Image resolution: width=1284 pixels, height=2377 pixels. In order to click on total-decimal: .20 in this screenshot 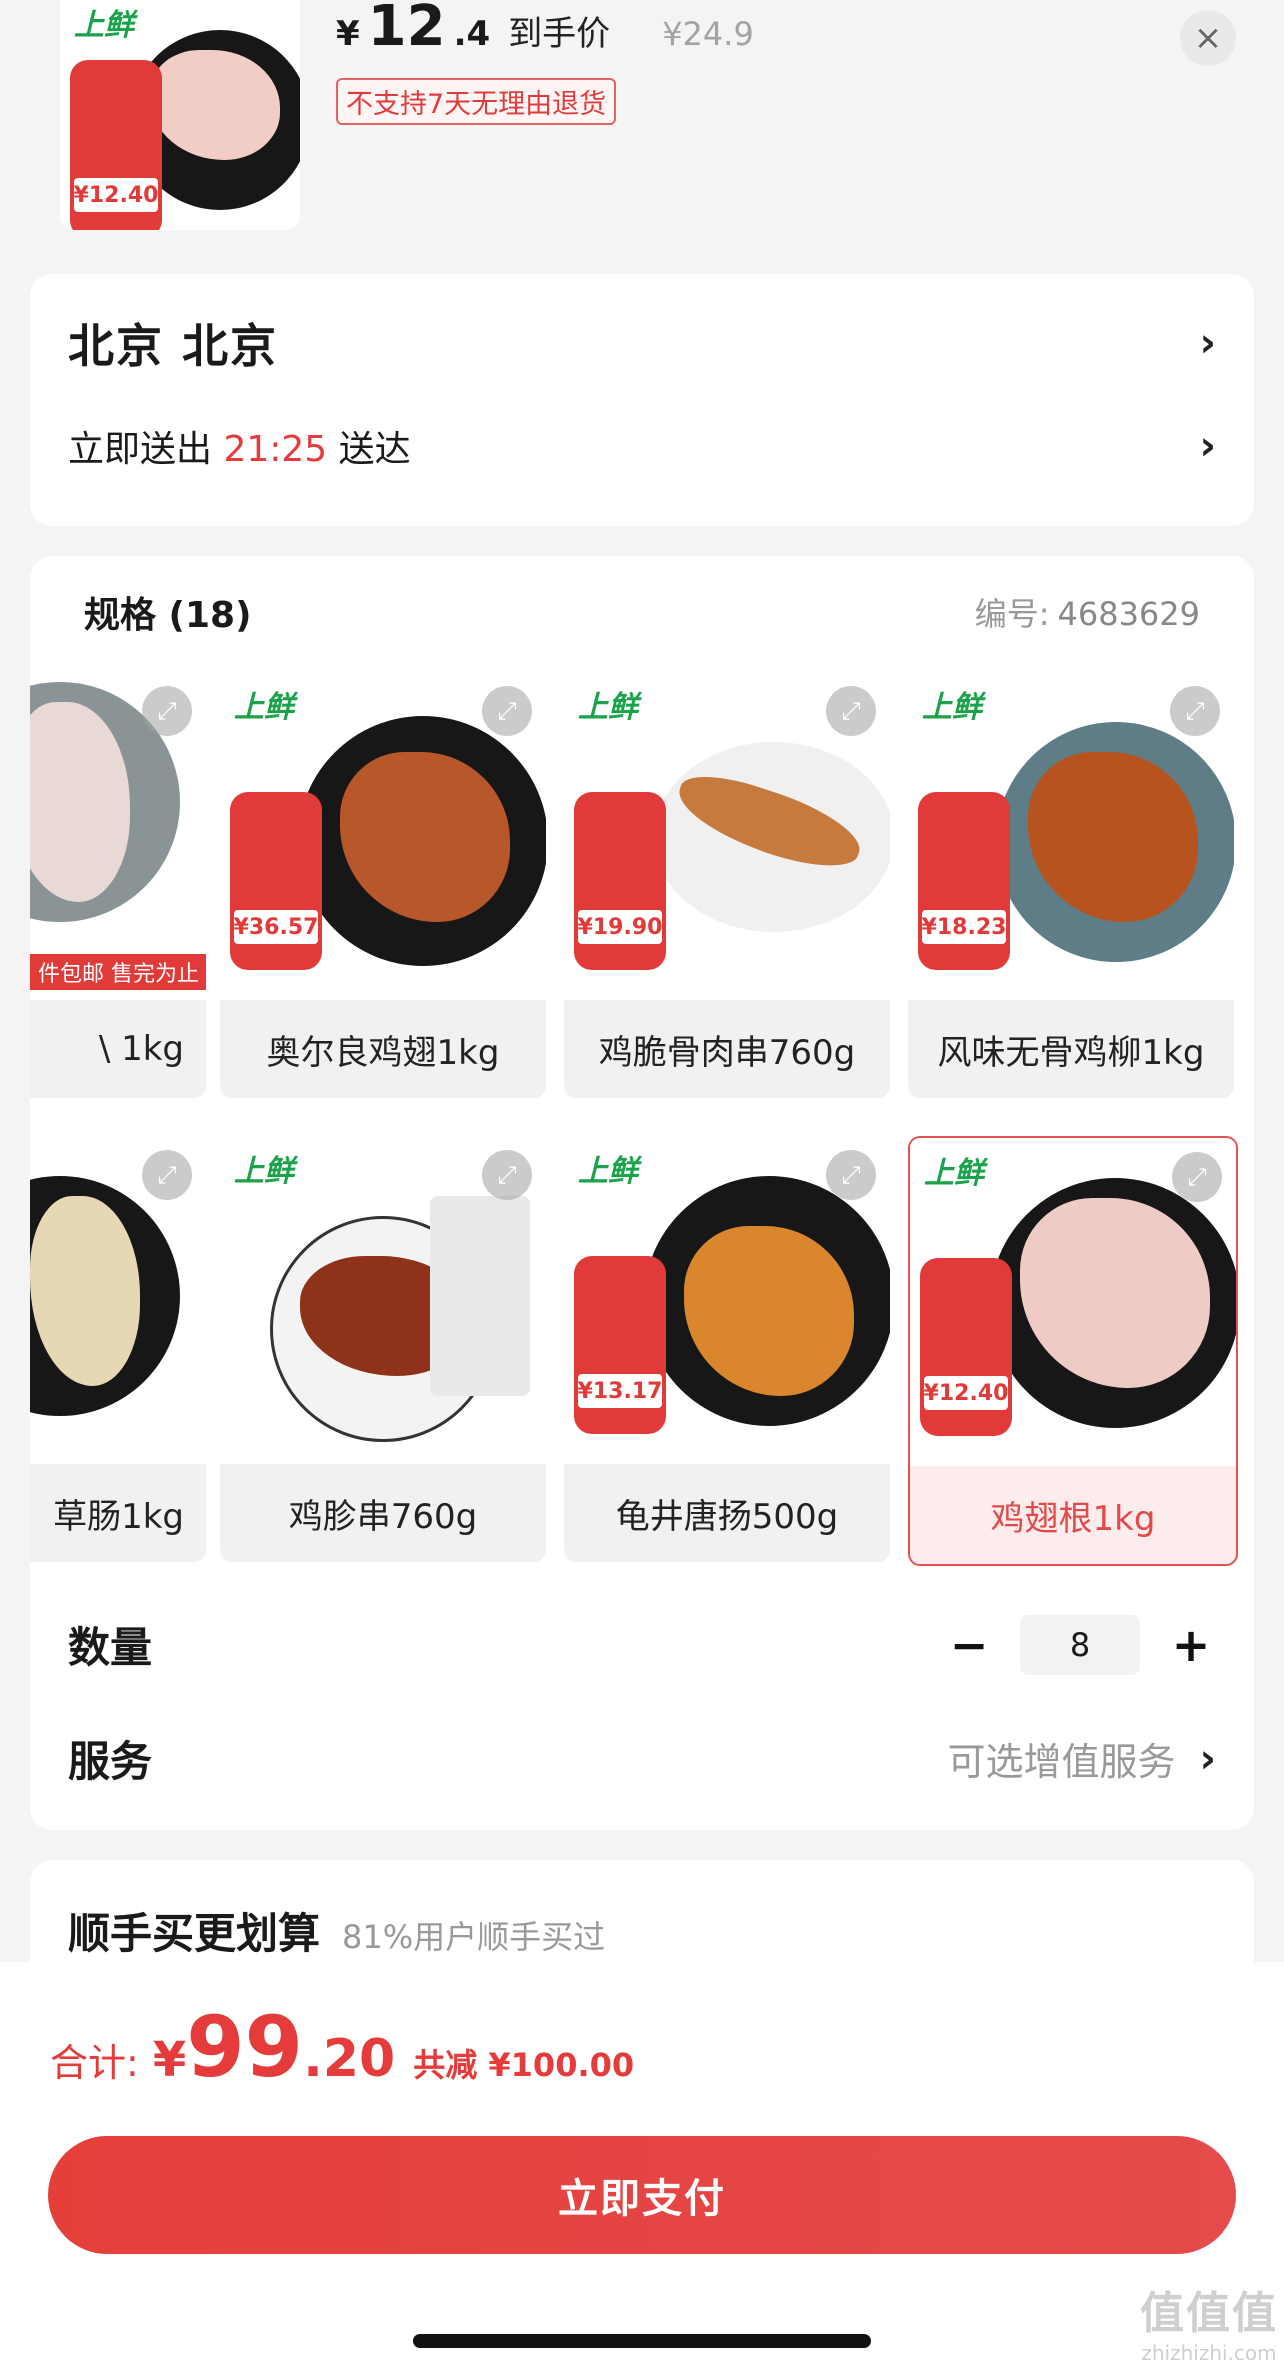, I will do `click(349, 2059)`.